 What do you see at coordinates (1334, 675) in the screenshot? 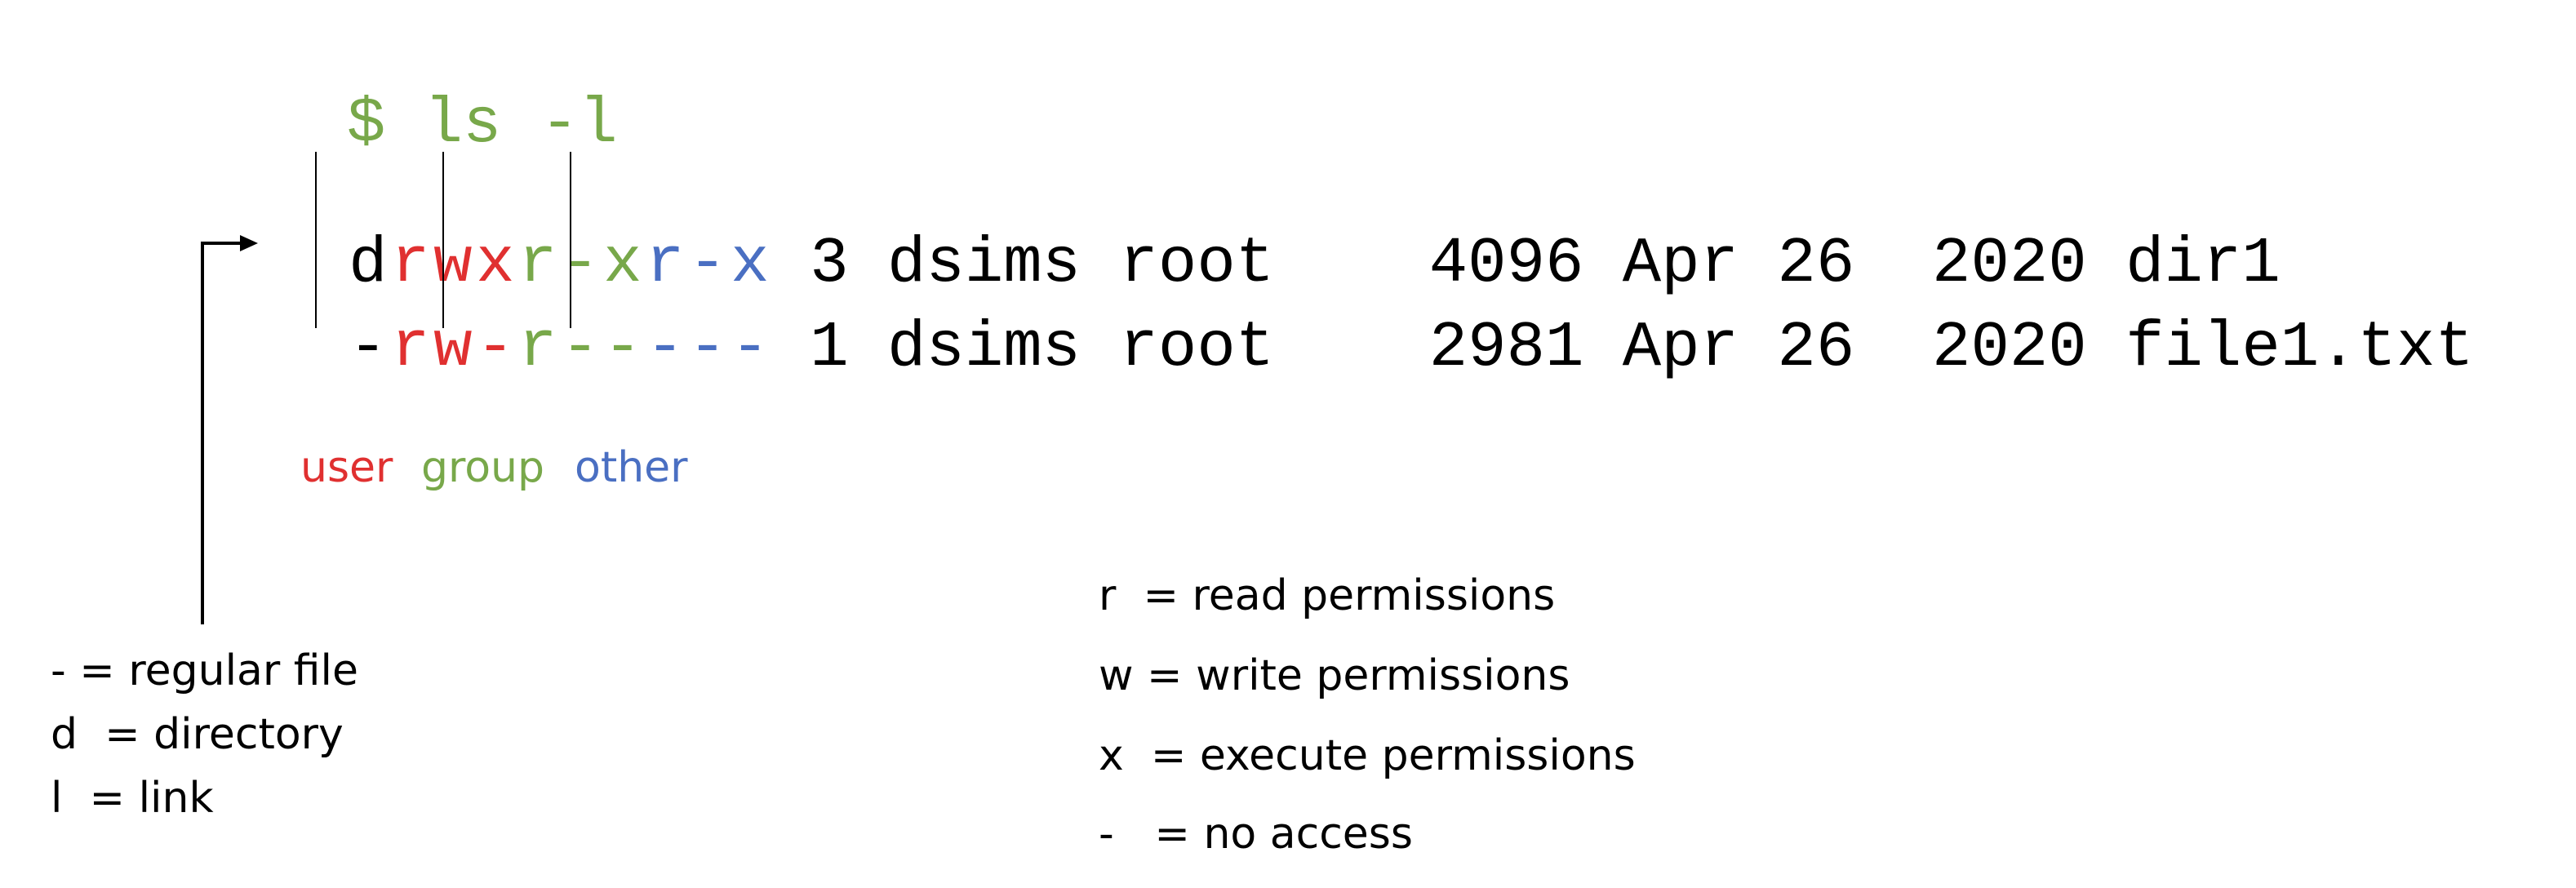
I see `legend-write: w = write permissions` at bounding box center [1334, 675].